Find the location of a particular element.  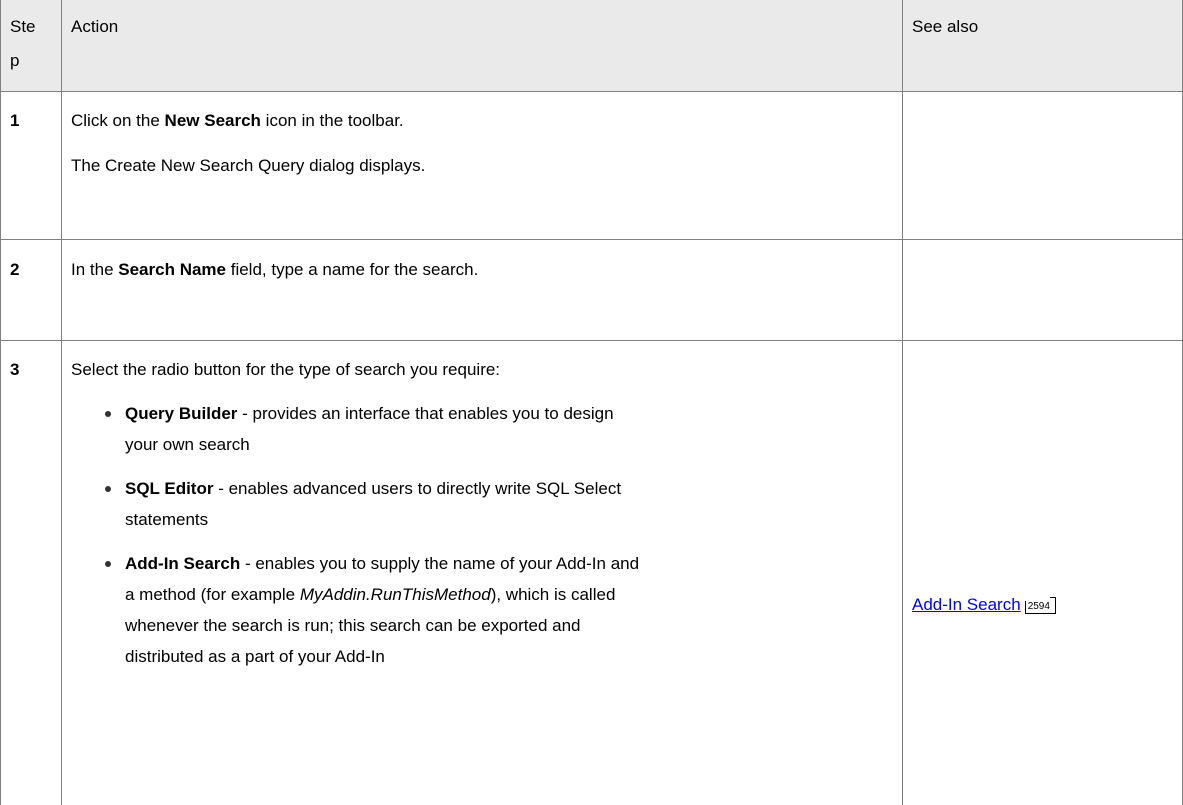

header-step-line1: Ste is located at coordinates (23, 26).